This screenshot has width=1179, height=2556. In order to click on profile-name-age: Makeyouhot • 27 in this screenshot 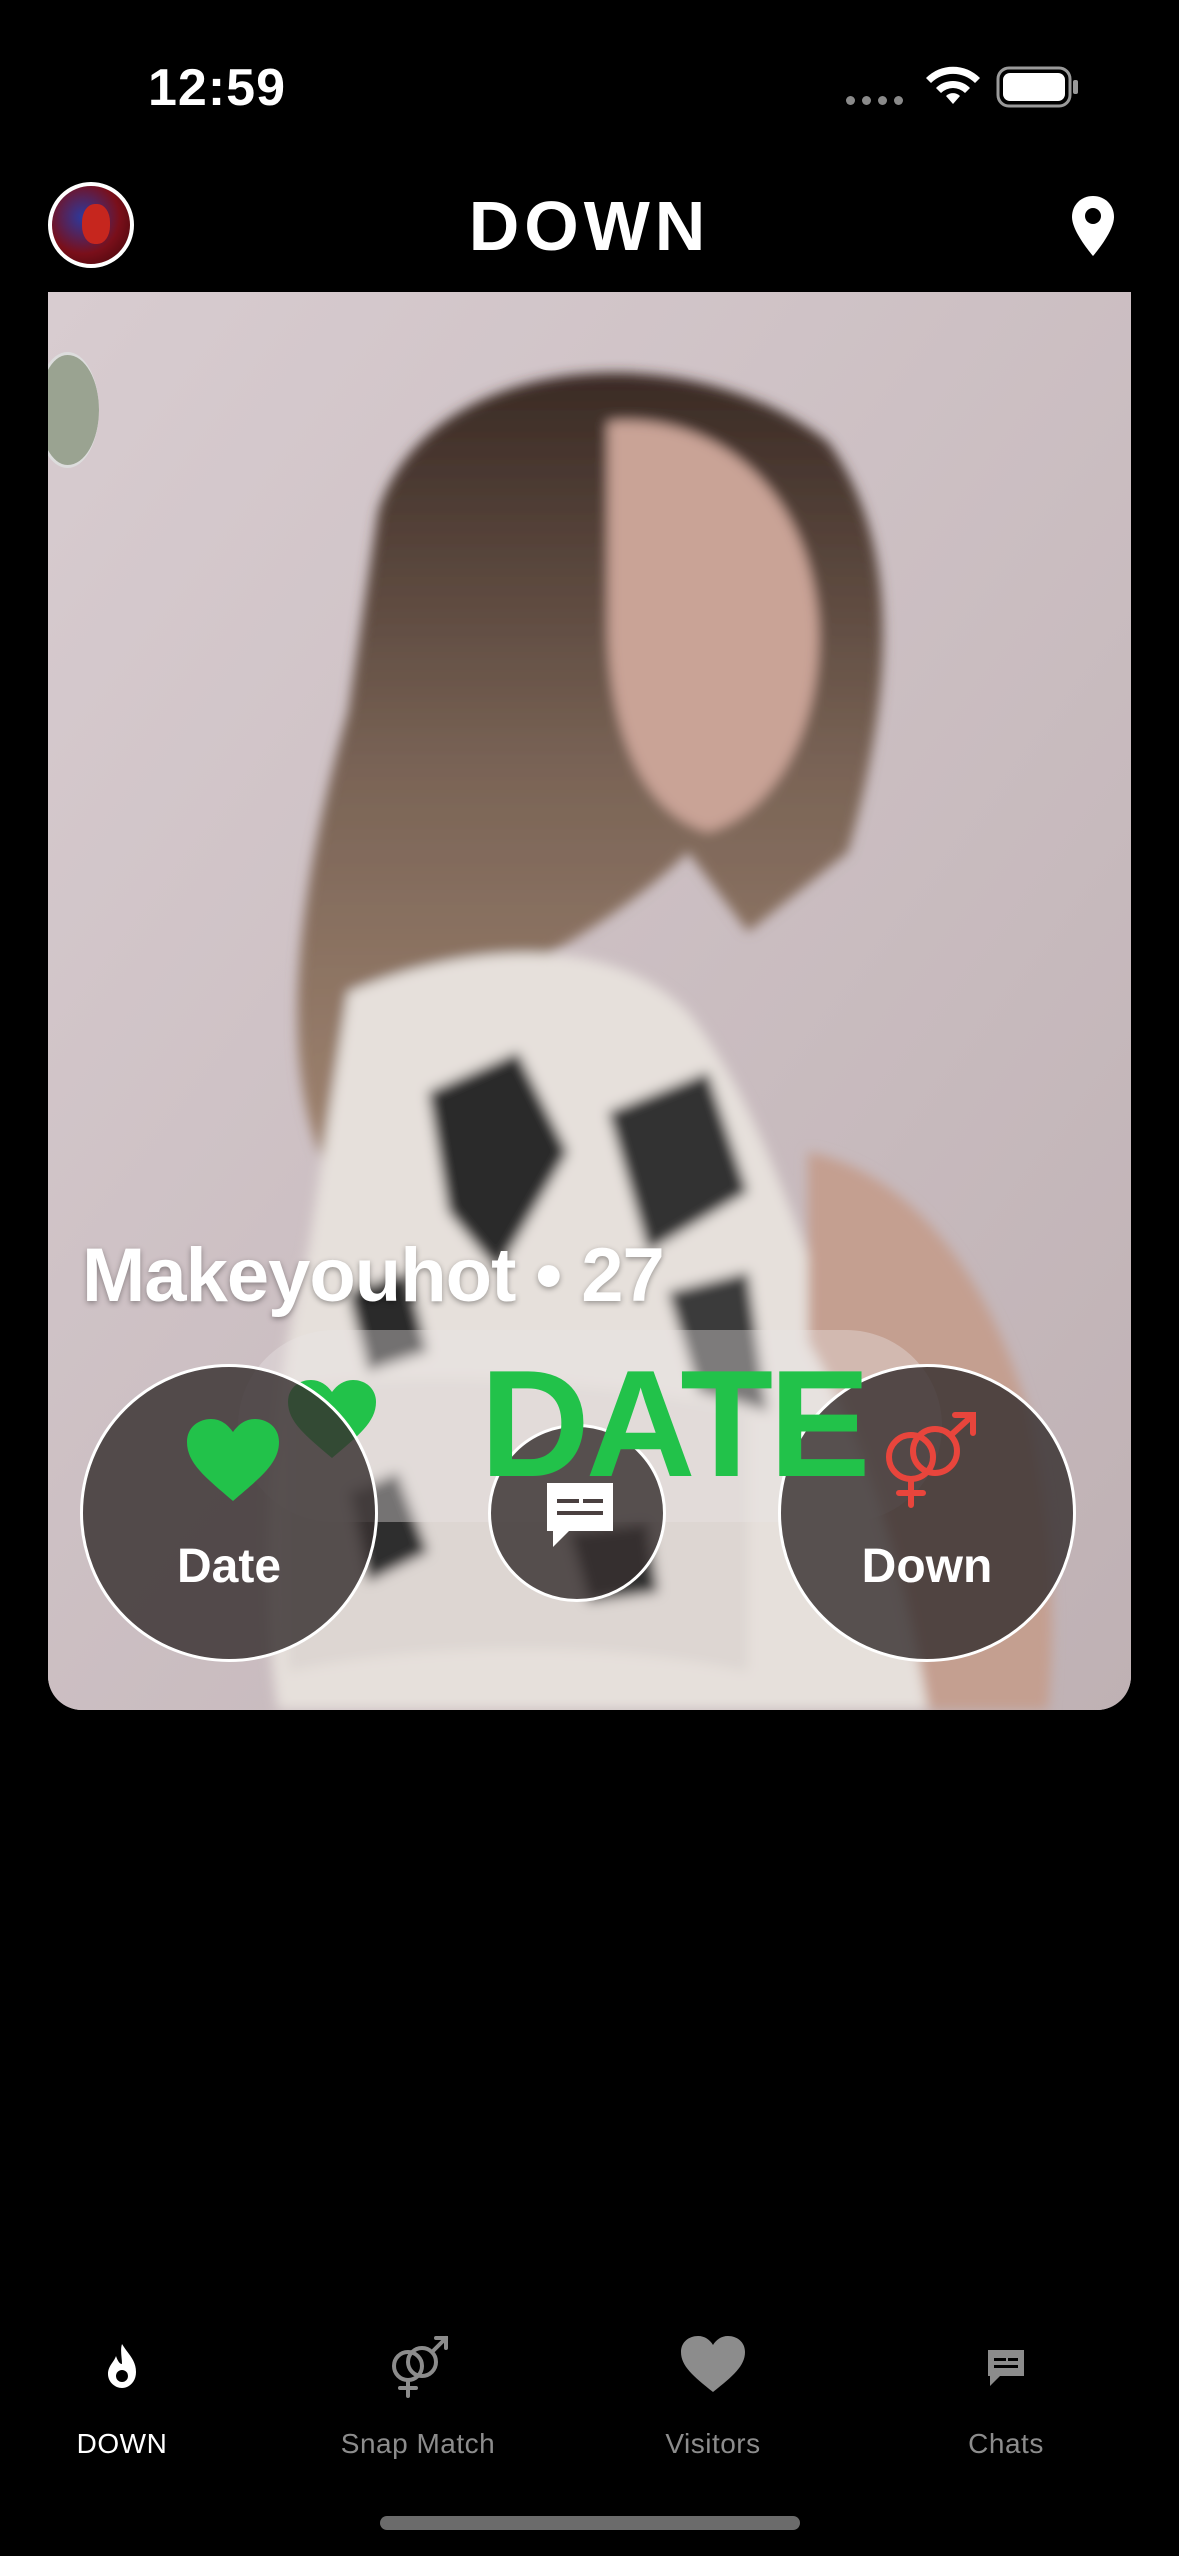, I will do `click(373, 1275)`.